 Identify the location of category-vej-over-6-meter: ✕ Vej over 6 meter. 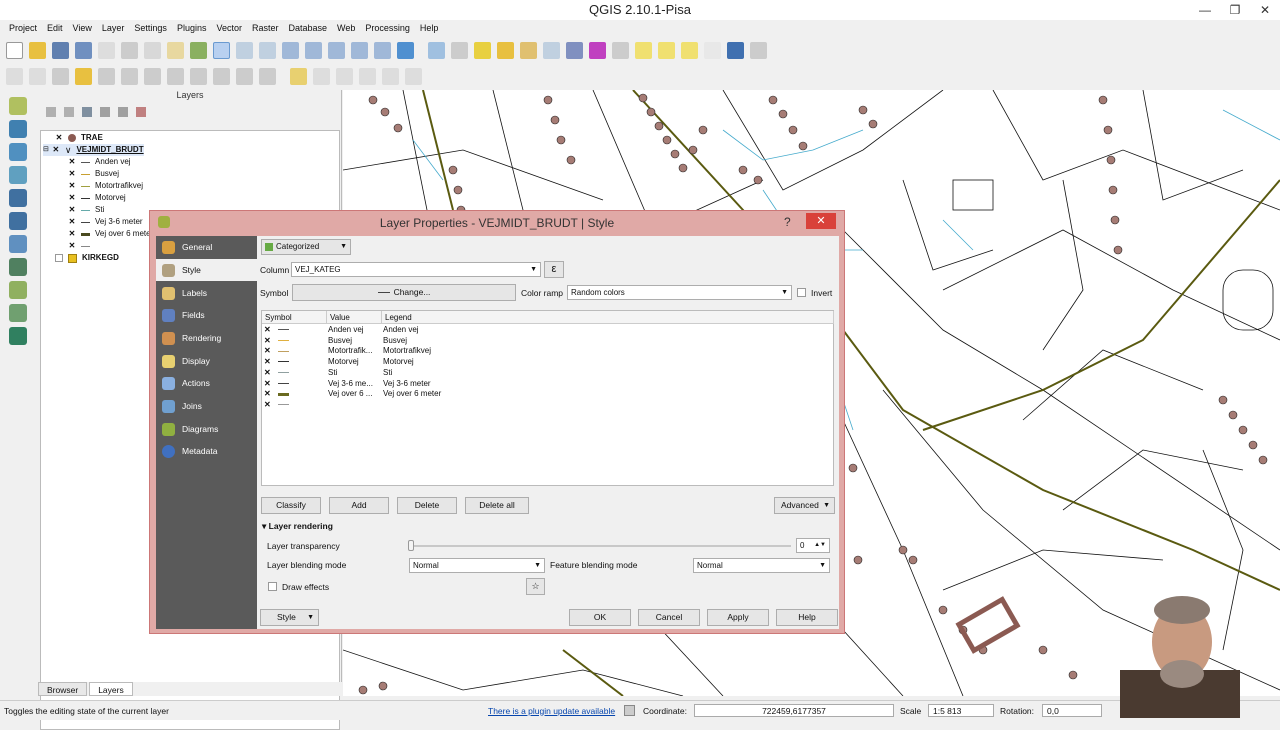
(111, 234).